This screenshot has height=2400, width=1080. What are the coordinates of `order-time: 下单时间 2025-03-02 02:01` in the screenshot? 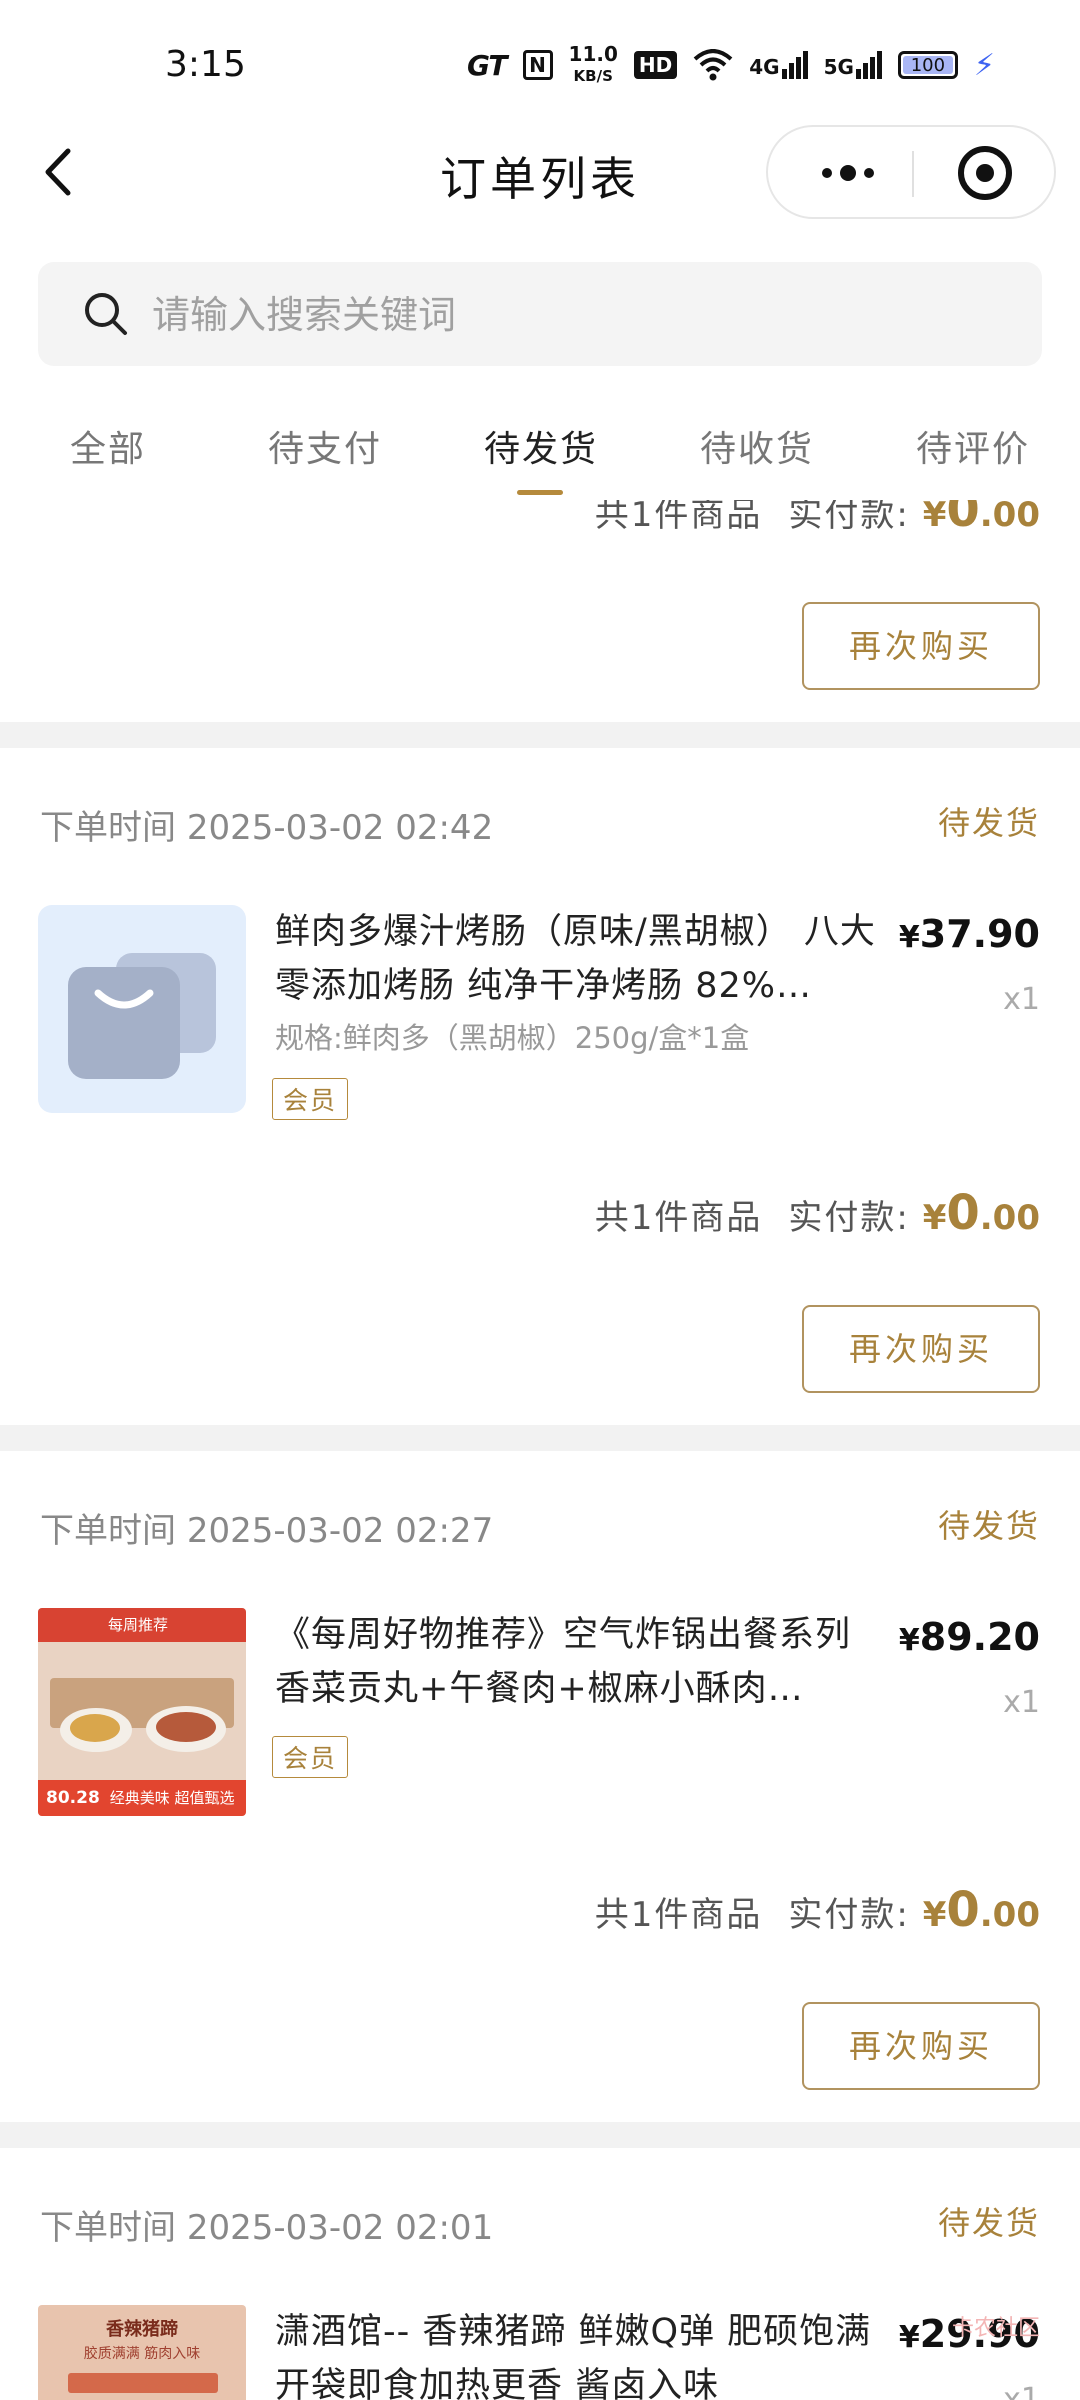 It's located at (266, 2224).